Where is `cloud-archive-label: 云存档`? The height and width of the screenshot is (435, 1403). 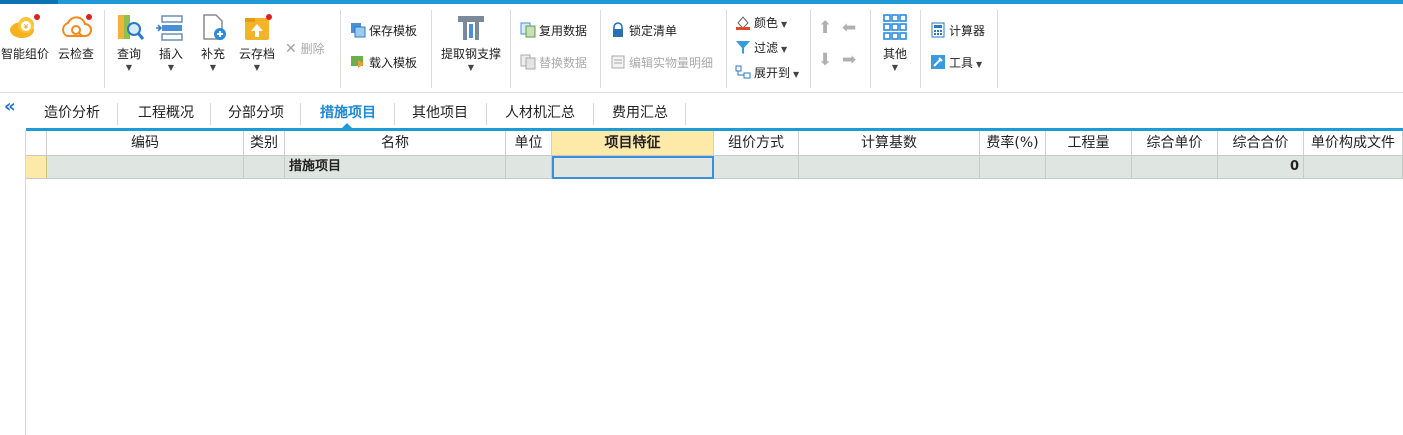
cloud-archive-label: 云存档 is located at coordinates (256, 54).